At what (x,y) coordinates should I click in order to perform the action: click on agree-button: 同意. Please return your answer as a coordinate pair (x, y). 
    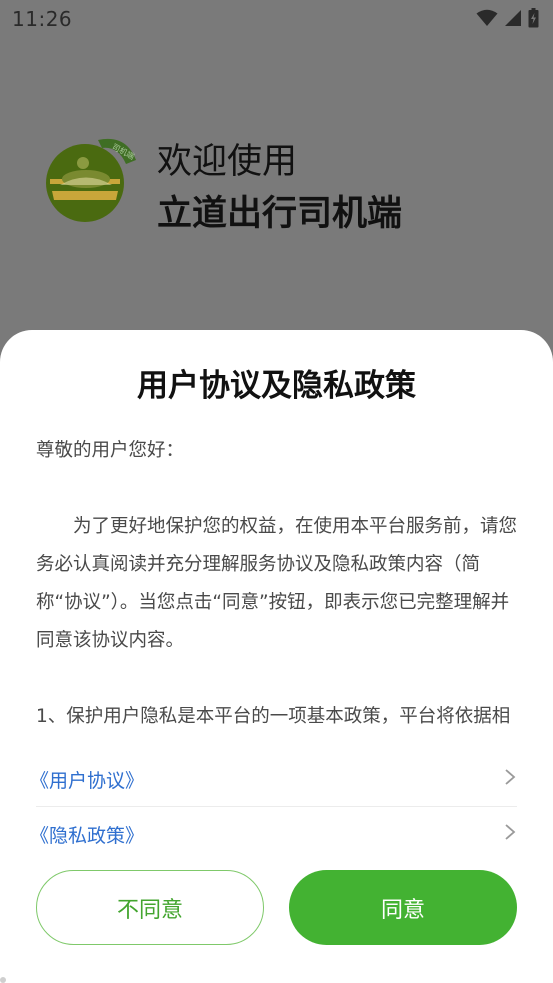
    Looking at the image, I should click on (403, 907).